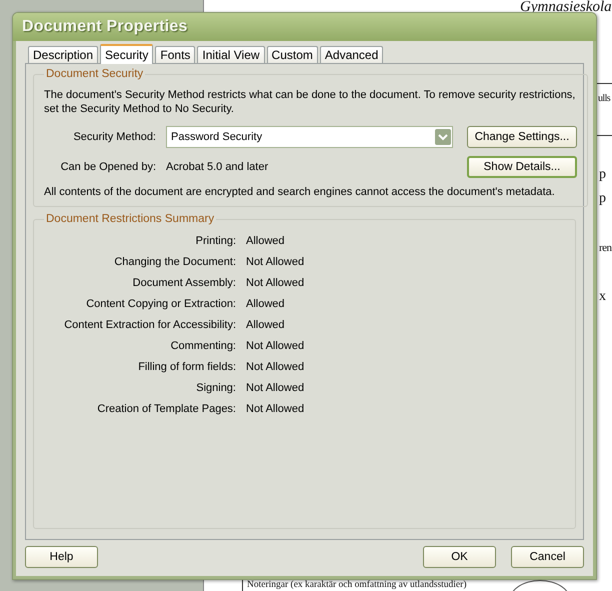 The height and width of the screenshot is (591, 612). What do you see at coordinates (459, 557) in the screenshot?
I see `ok-button: OK` at bounding box center [459, 557].